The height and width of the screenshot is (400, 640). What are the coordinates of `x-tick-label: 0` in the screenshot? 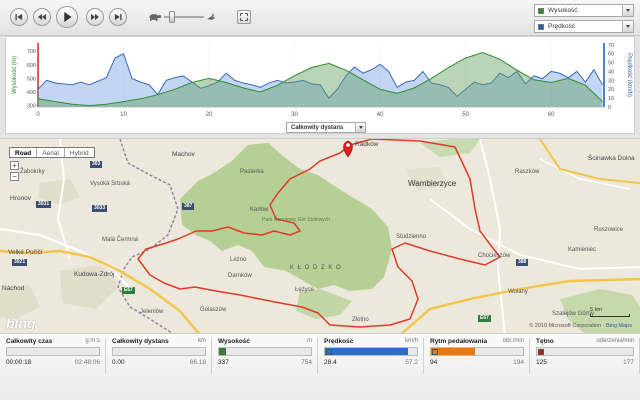 It's located at (38, 115).